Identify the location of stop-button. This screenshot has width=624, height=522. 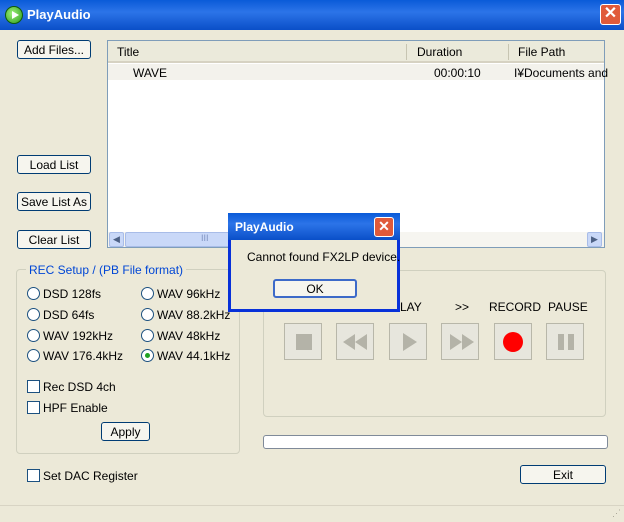
(303, 341).